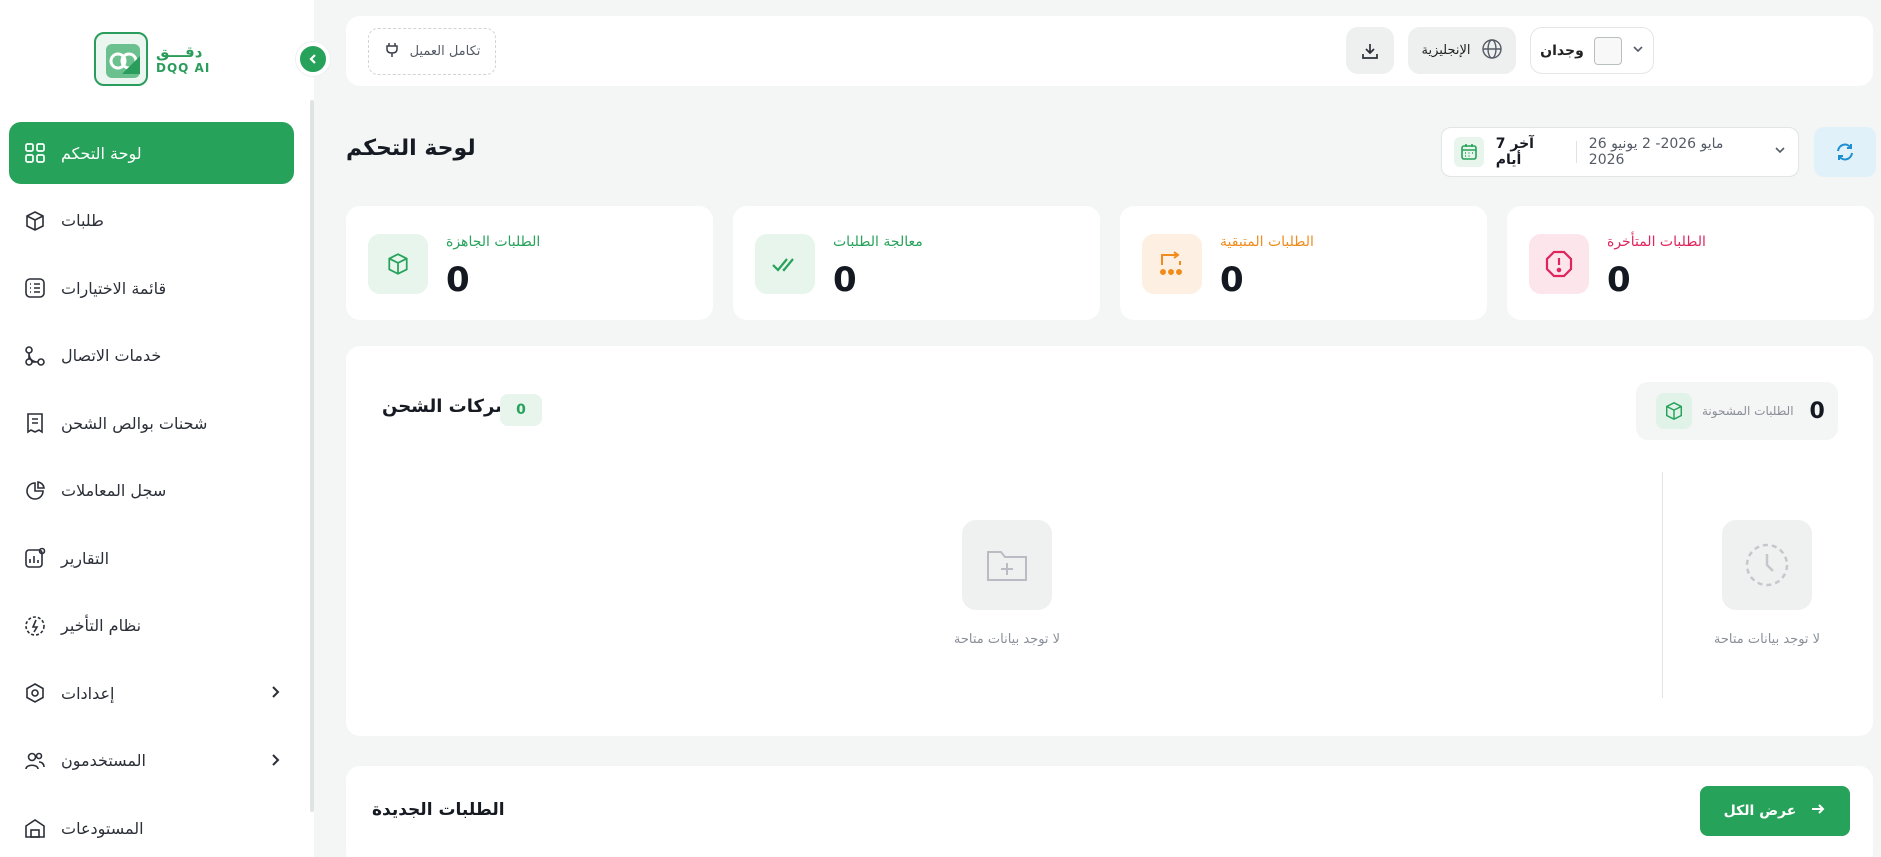 The height and width of the screenshot is (857, 1881). What do you see at coordinates (1514, 152) in the screenshot?
I see `date-preset-label: آخر 7 أيام` at bounding box center [1514, 152].